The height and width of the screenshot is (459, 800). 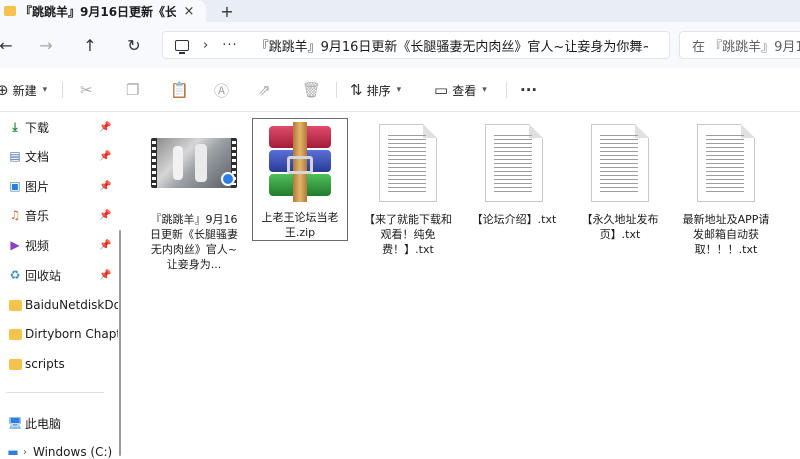 I want to click on copy-button: ❐, so click(x=132, y=90).